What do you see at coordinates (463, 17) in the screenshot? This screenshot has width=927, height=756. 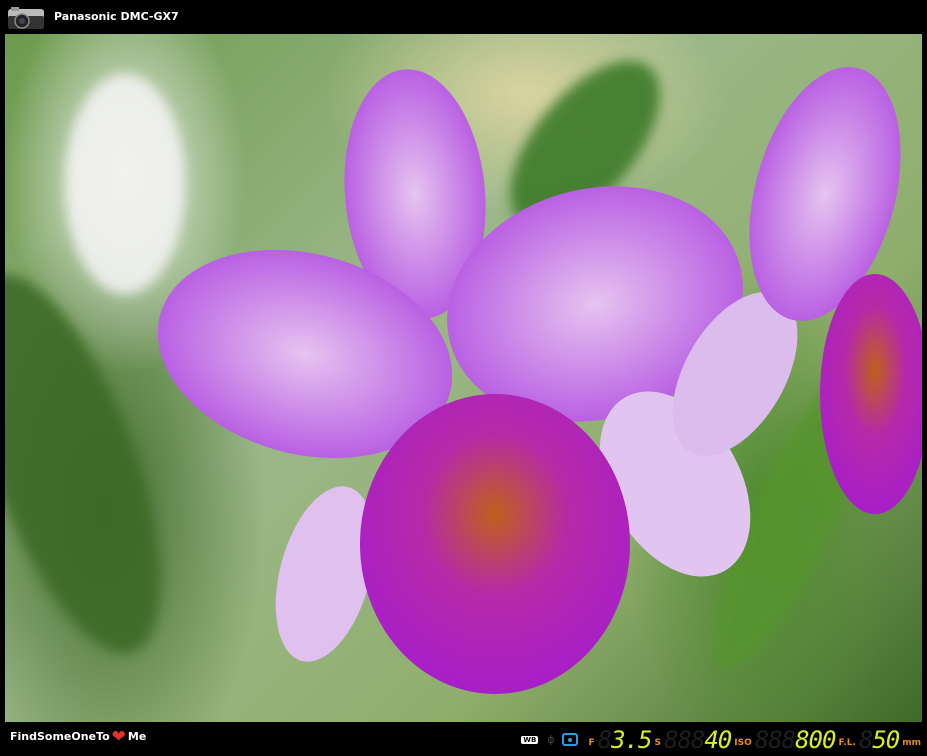 I see `title-bar: Panasonic DMC-GX7` at bounding box center [463, 17].